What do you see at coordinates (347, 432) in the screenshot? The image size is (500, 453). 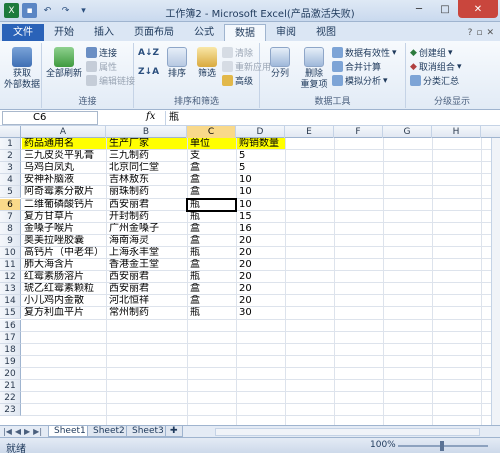 I see `horizontal-scrollbar` at bounding box center [347, 432].